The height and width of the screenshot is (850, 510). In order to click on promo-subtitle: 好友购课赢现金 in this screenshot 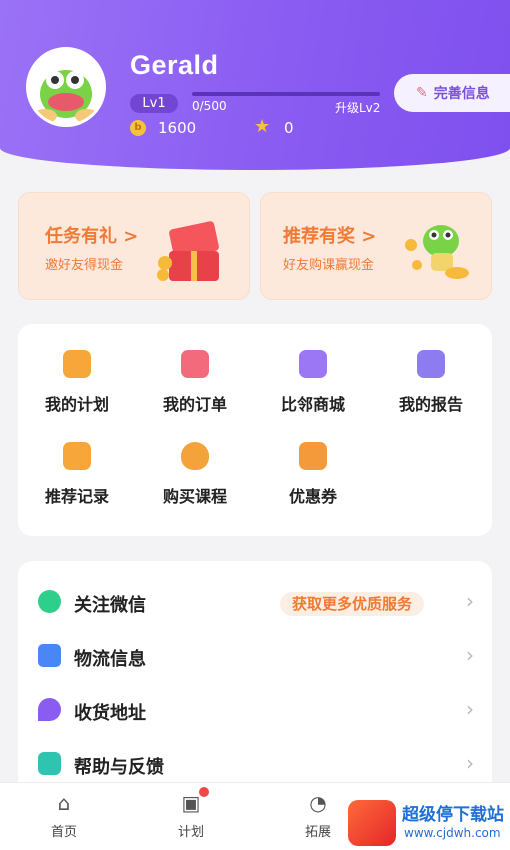, I will do `click(329, 265)`.